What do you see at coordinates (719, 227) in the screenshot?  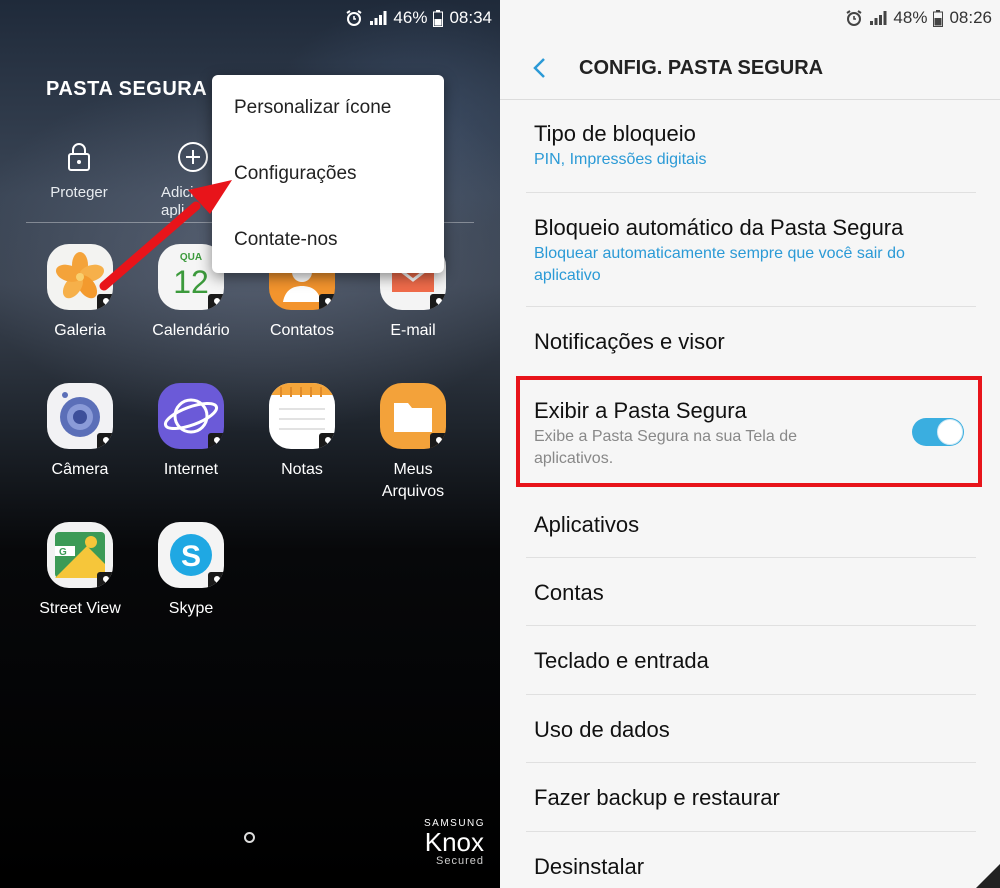 I see `setting-title: Bloqueio automático da Pasta Segura` at bounding box center [719, 227].